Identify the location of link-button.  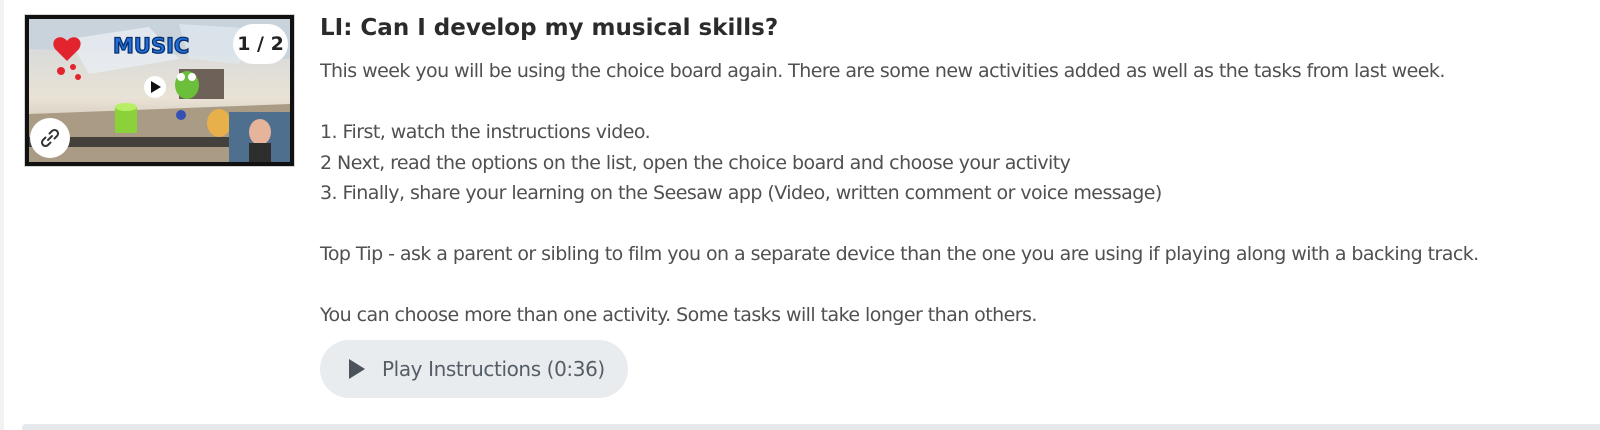
(50, 138).